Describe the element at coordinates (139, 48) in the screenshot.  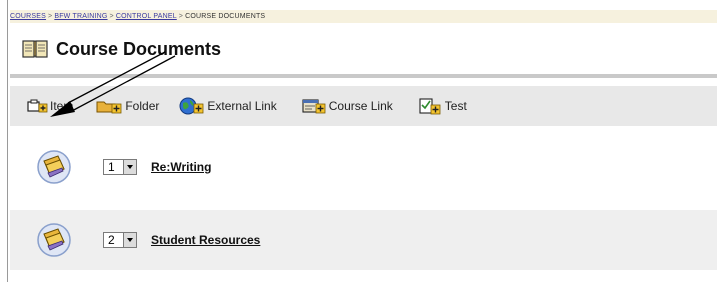
I see `page-title: Course Documents` at that location.